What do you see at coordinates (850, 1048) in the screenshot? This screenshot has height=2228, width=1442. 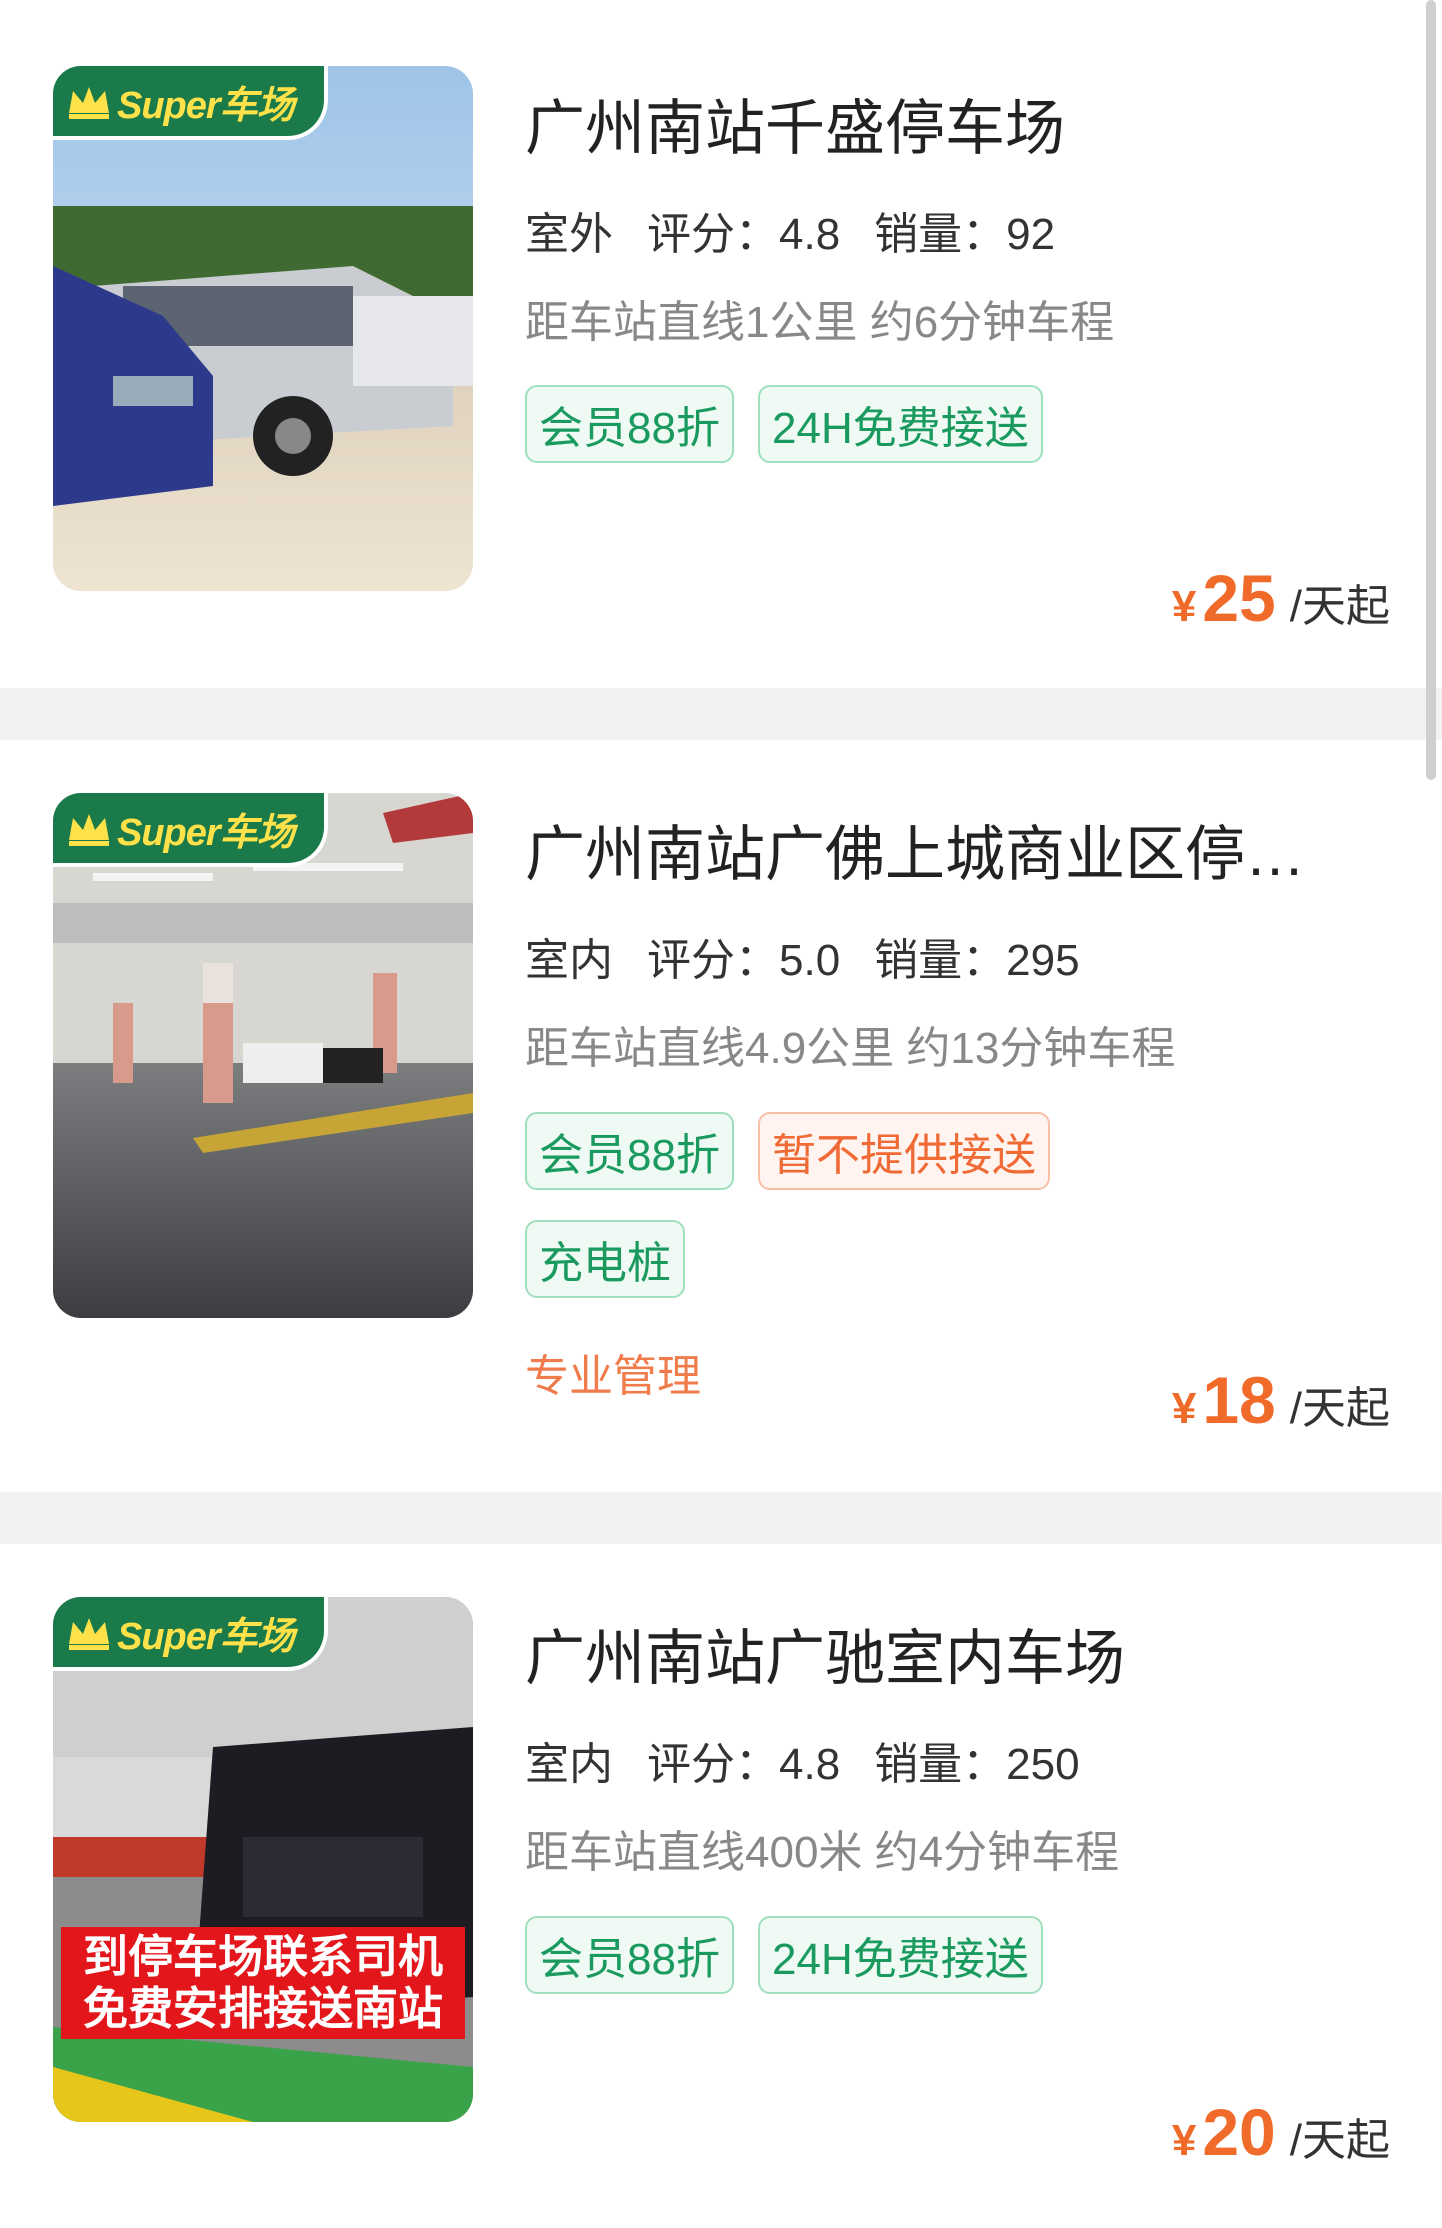 I see `distance-text: 距车站直线4.9公里 约13分钟车程` at bounding box center [850, 1048].